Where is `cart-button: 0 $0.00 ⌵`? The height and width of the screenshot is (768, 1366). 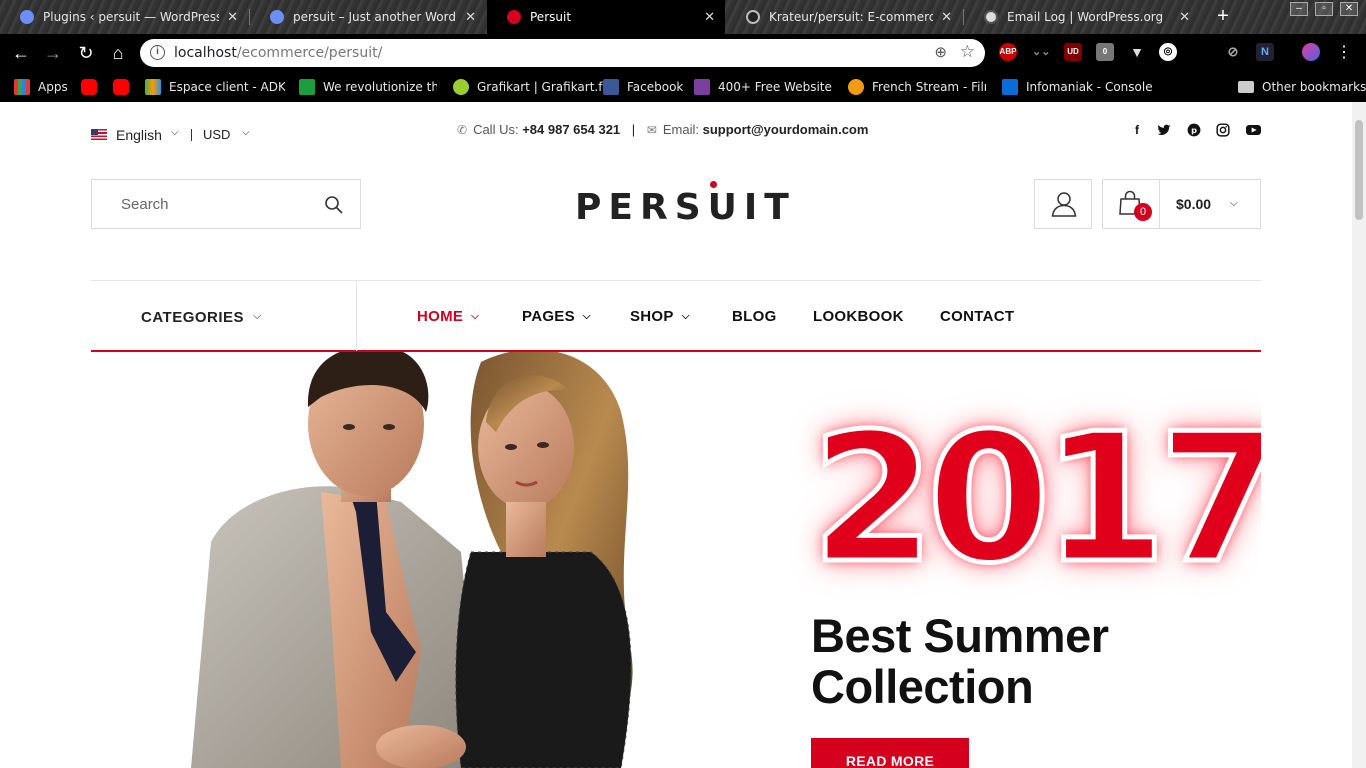
cart-button: 0 $0.00 ⌵ is located at coordinates (1181, 204).